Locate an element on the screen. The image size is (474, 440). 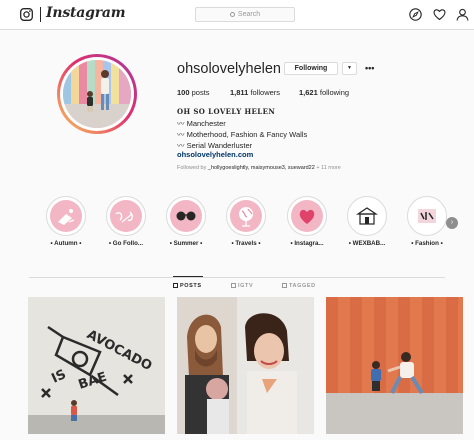
followers-number: 1,811 is located at coordinates (239, 92).